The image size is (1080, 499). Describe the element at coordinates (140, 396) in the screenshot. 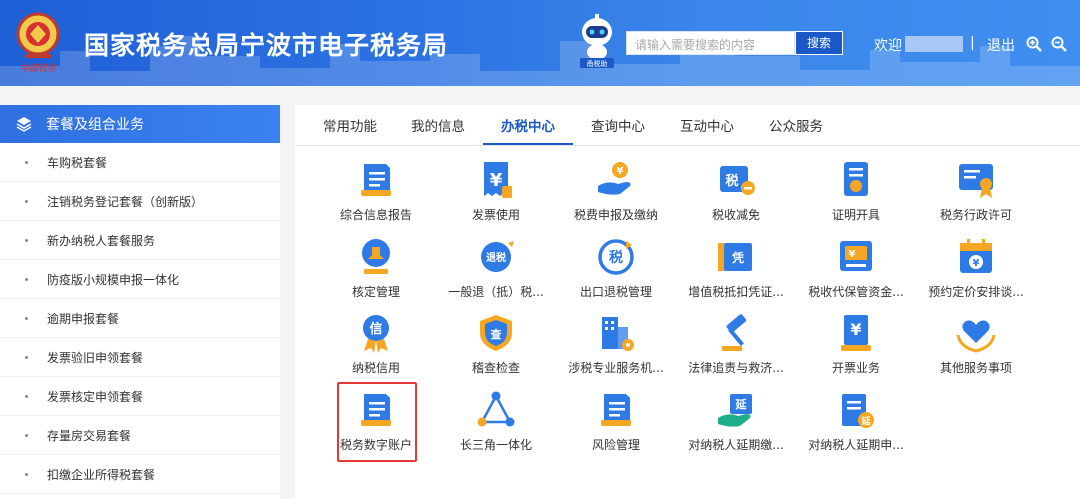

I see `sidebar-item: 发票核定申领套餐` at that location.